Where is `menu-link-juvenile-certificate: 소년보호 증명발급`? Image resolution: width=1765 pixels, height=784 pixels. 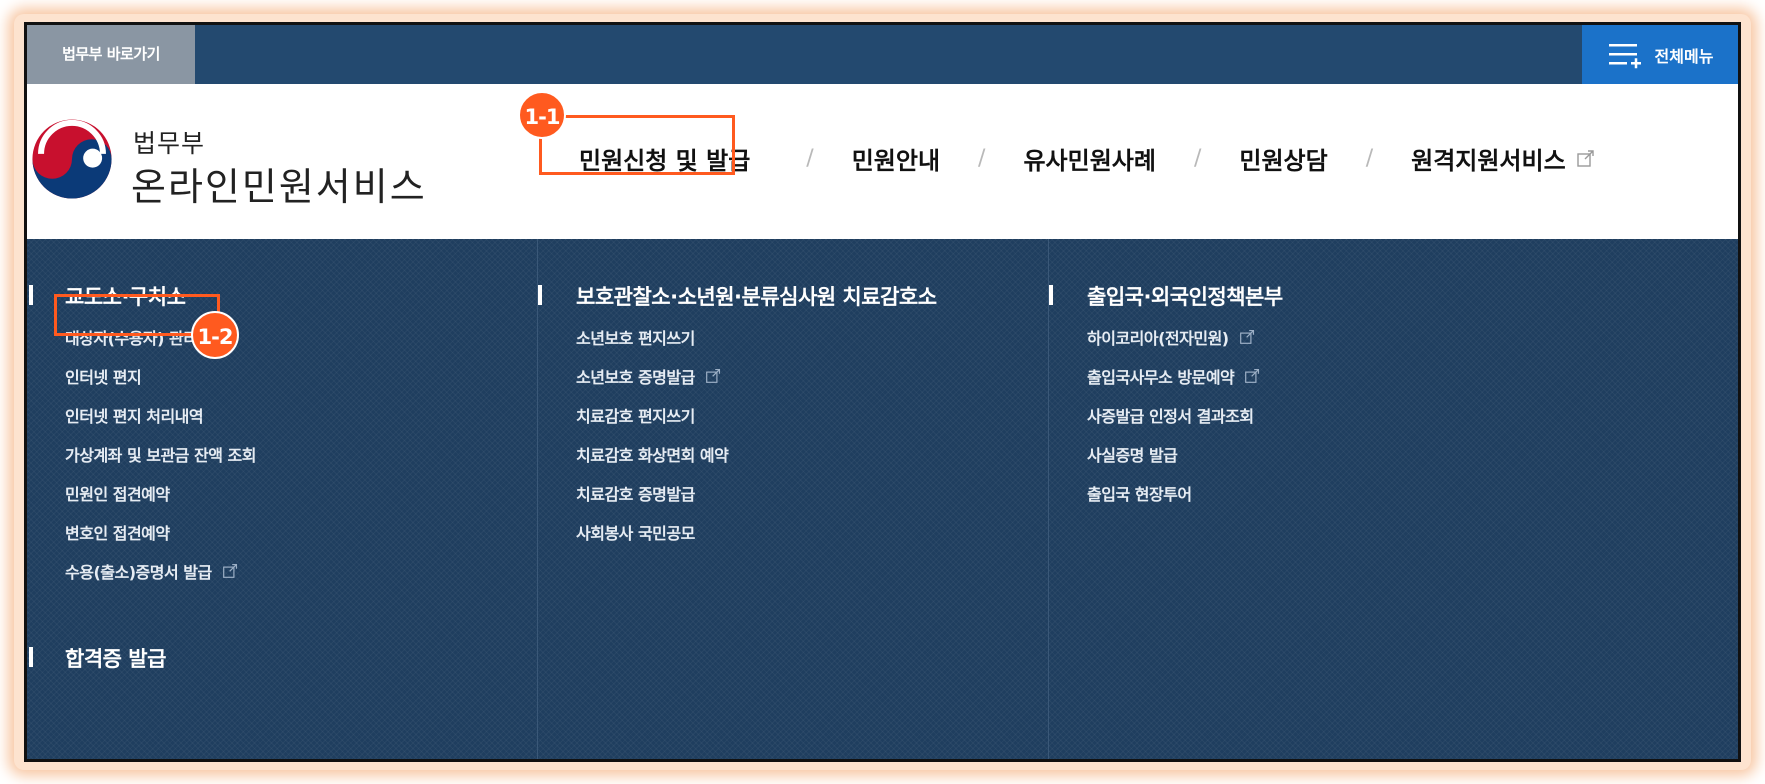 menu-link-juvenile-certificate: 소년보호 증명발급 is located at coordinates (652, 375).